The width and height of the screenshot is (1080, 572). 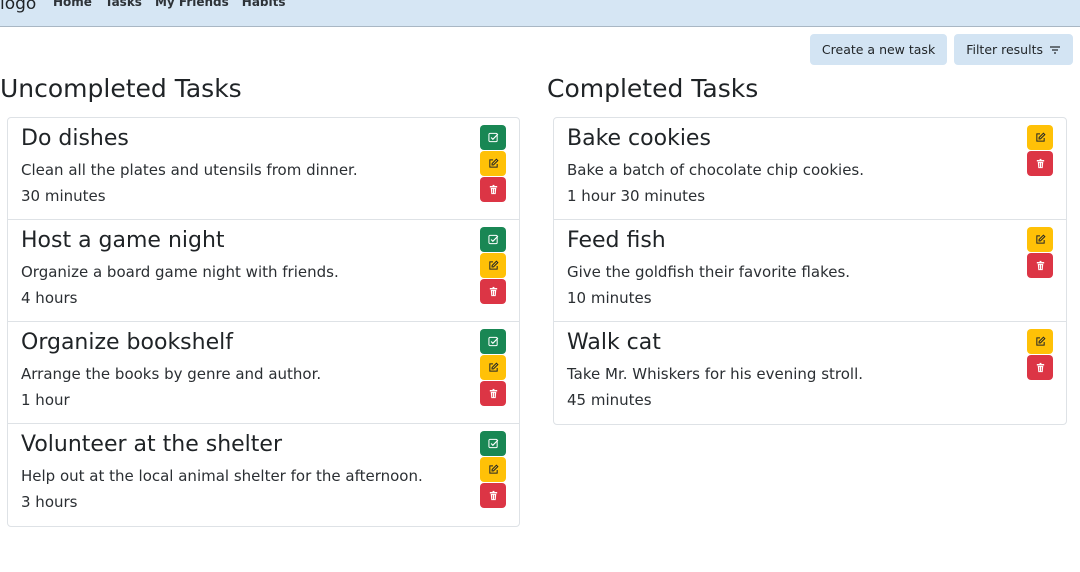 What do you see at coordinates (49, 298) in the screenshot?
I see `task-duration: 4 hours` at bounding box center [49, 298].